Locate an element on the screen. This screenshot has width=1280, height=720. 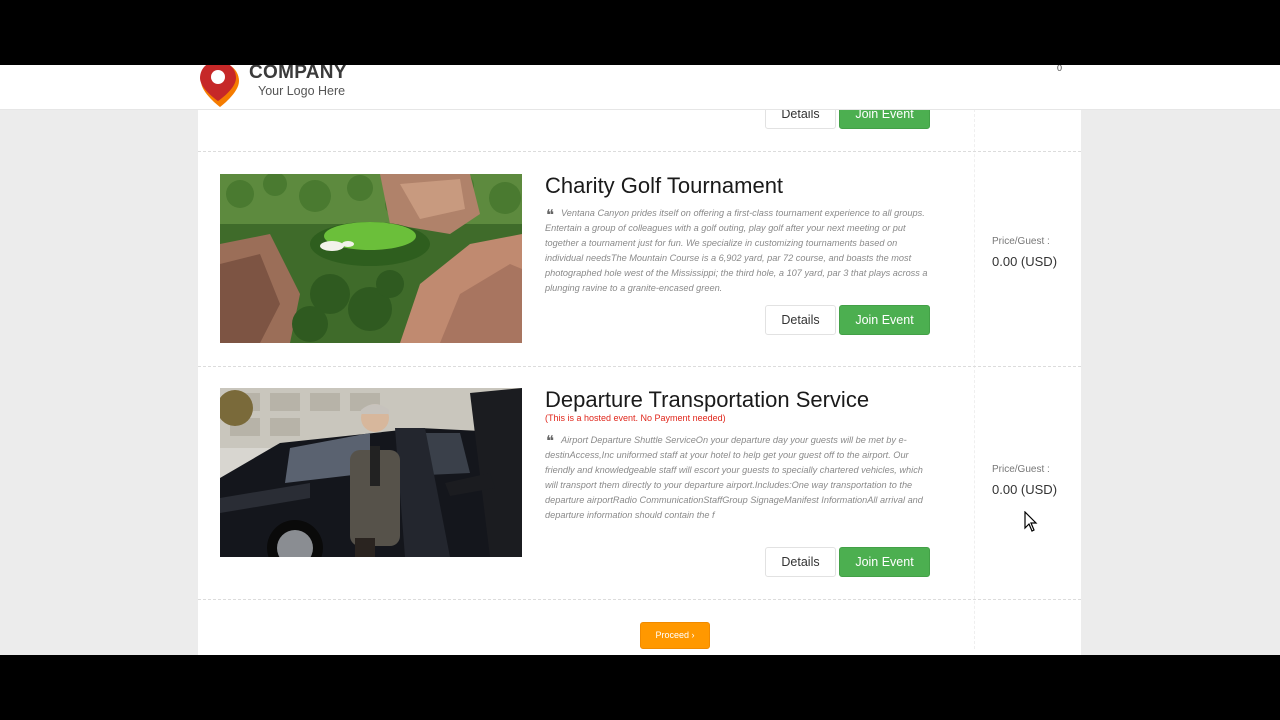
site-header: COMPANY Your Logo Here 0 is located at coordinates (640, 87).